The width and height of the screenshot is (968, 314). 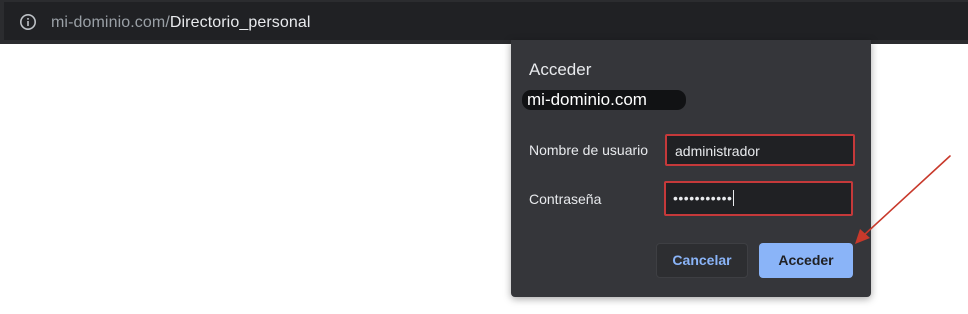 I want to click on accept-button: Acceder, so click(x=806, y=260).